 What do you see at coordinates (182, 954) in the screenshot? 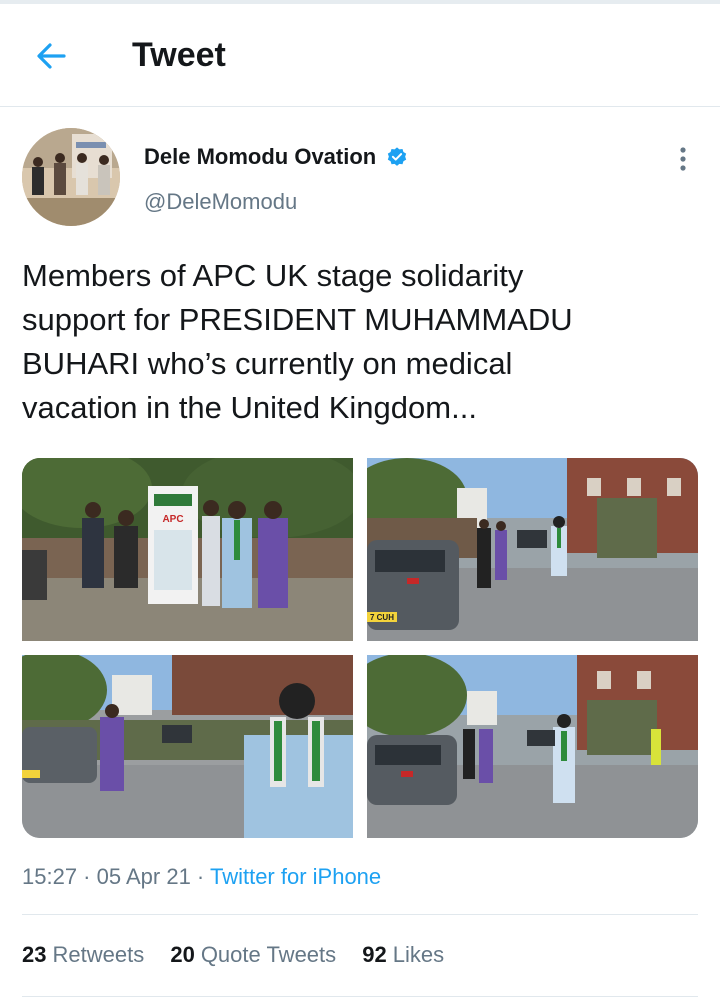
I see `quote-tweets-count: 20` at bounding box center [182, 954].